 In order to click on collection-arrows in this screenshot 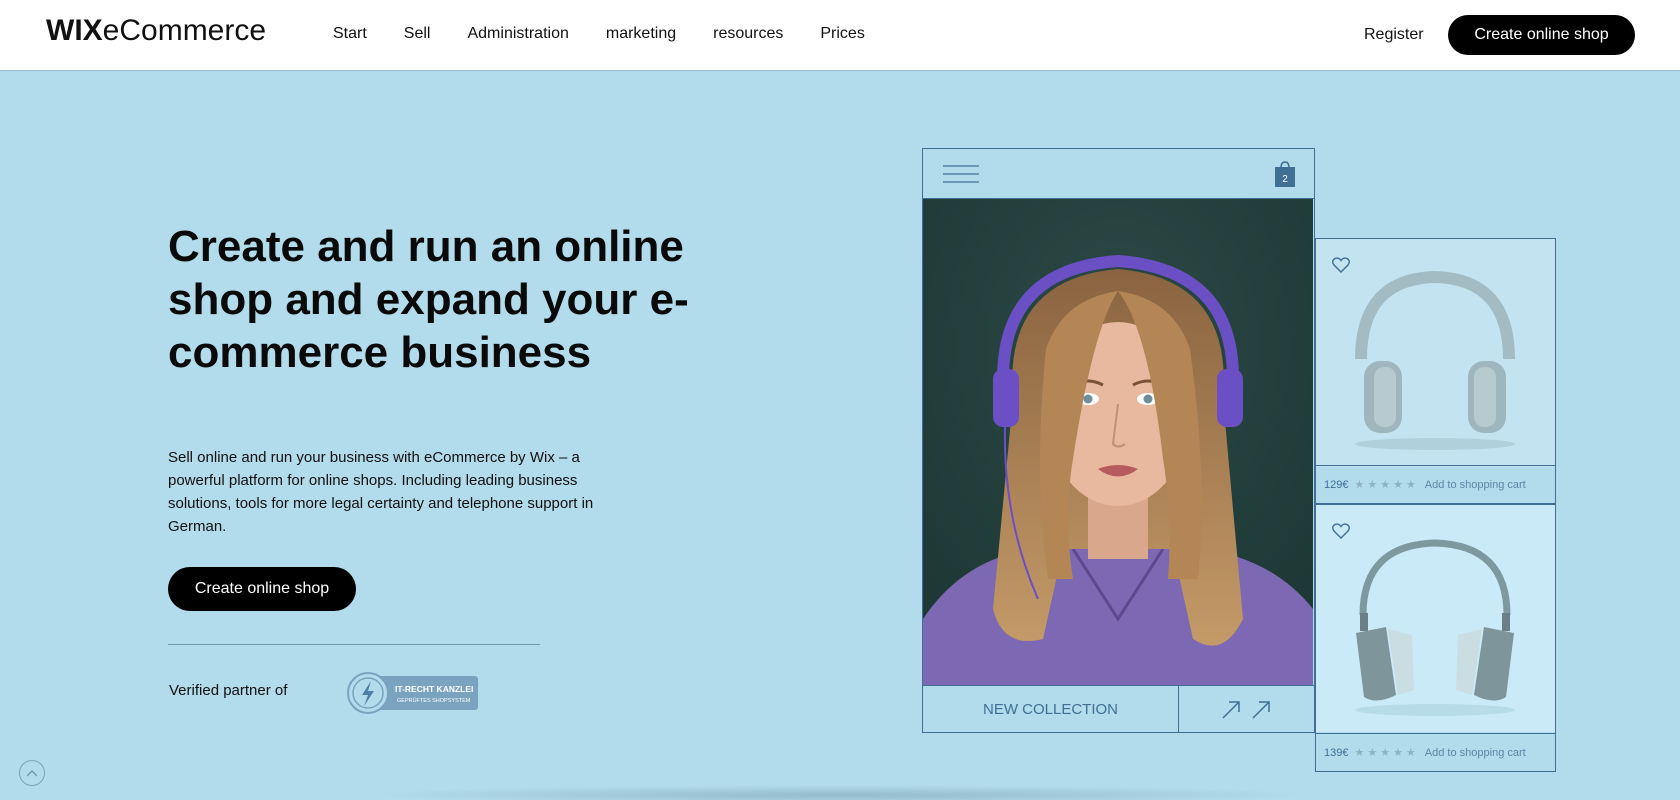, I will do `click(1246, 709)`.